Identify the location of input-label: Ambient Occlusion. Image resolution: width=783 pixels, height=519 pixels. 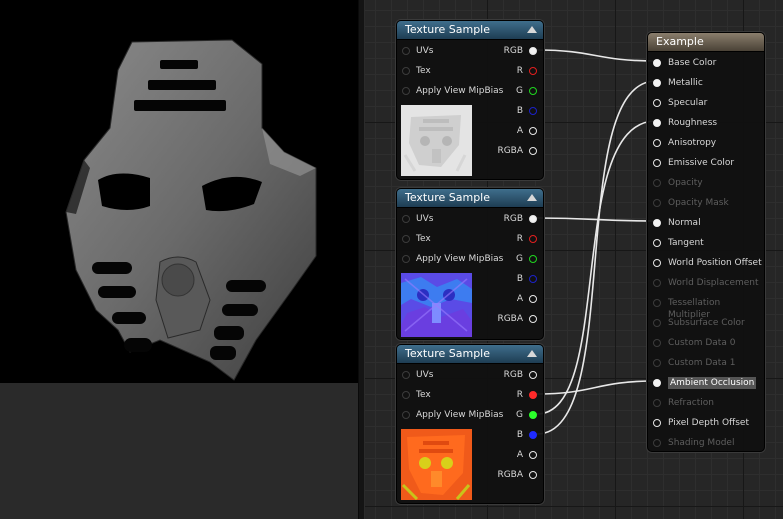
(712, 383).